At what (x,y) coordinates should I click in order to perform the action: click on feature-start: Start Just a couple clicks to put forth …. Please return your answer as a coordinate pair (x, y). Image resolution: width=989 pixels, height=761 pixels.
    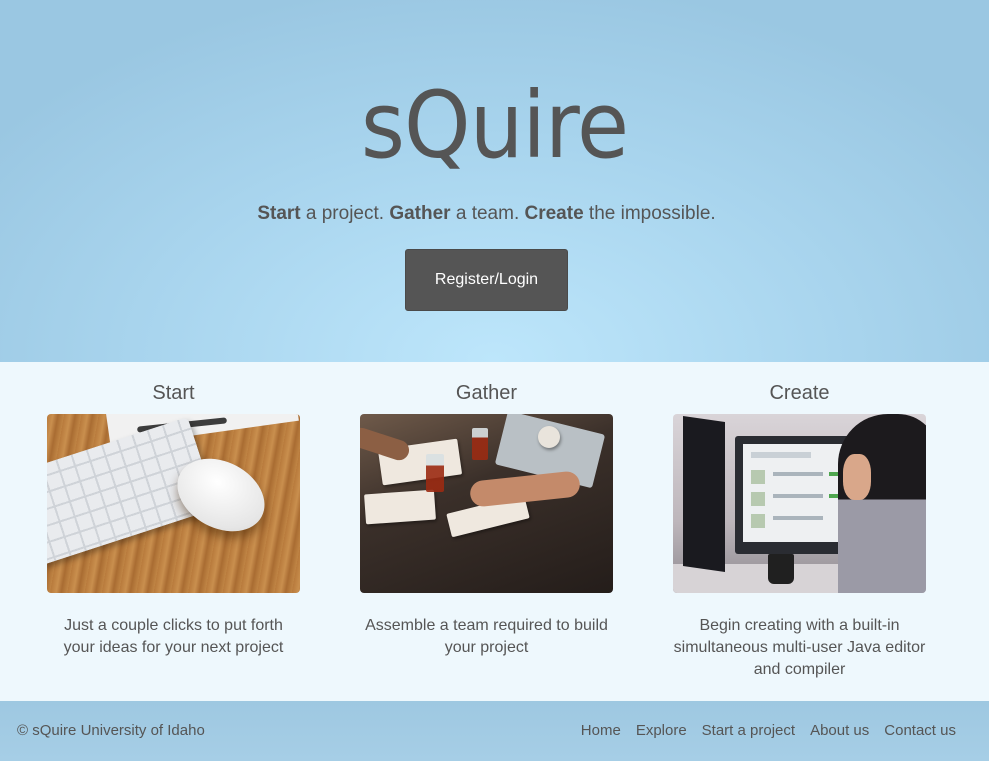
    Looking at the image, I should click on (173, 510).